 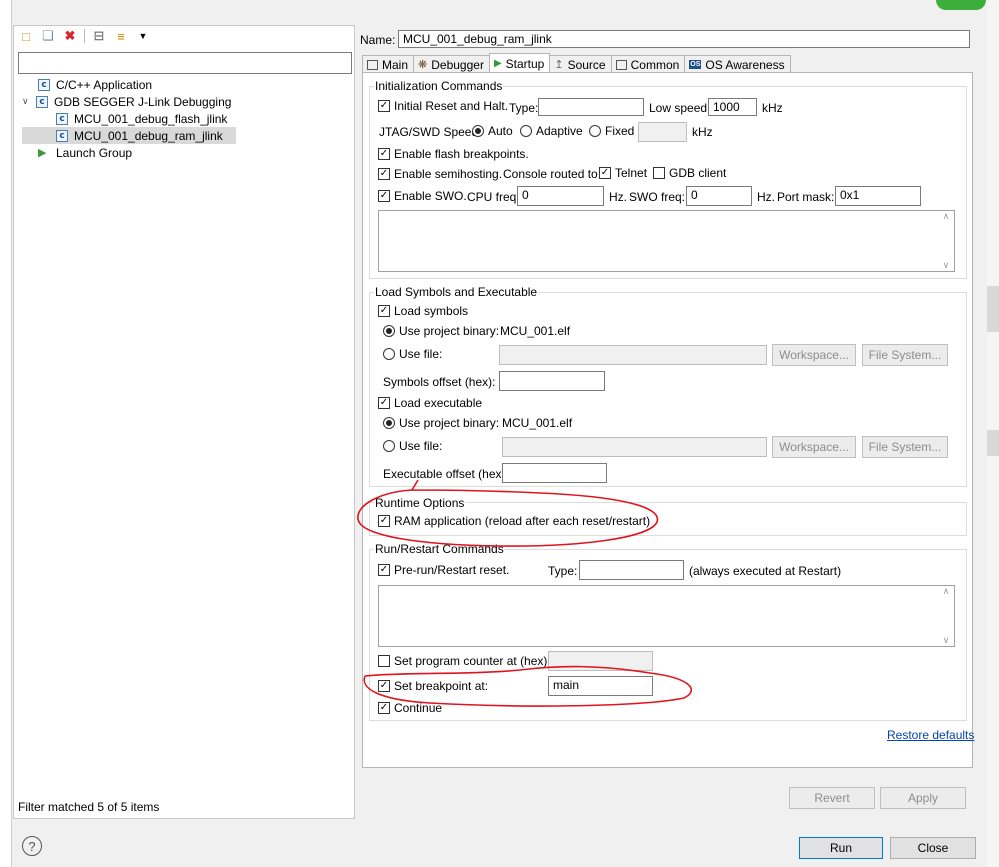 What do you see at coordinates (418, 708) in the screenshot?
I see `continue-label: Continue` at bounding box center [418, 708].